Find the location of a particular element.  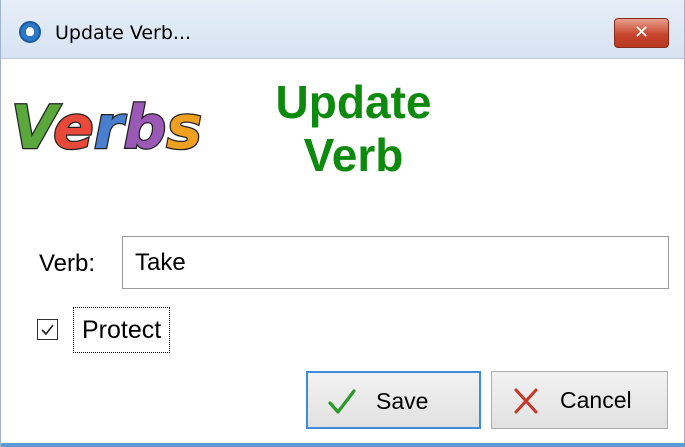

logo-letter: r is located at coordinates (110, 128).